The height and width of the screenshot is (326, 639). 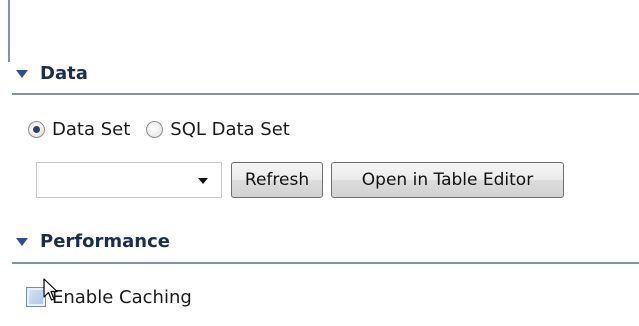 I want to click on dataset-controls-row: Refresh Open in Table Editor, so click(x=300, y=180).